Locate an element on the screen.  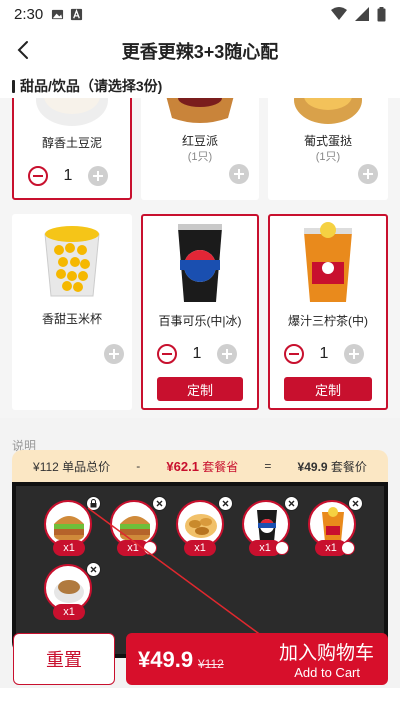
cart-cta: 加入购物车 is located at coordinates (326, 653).